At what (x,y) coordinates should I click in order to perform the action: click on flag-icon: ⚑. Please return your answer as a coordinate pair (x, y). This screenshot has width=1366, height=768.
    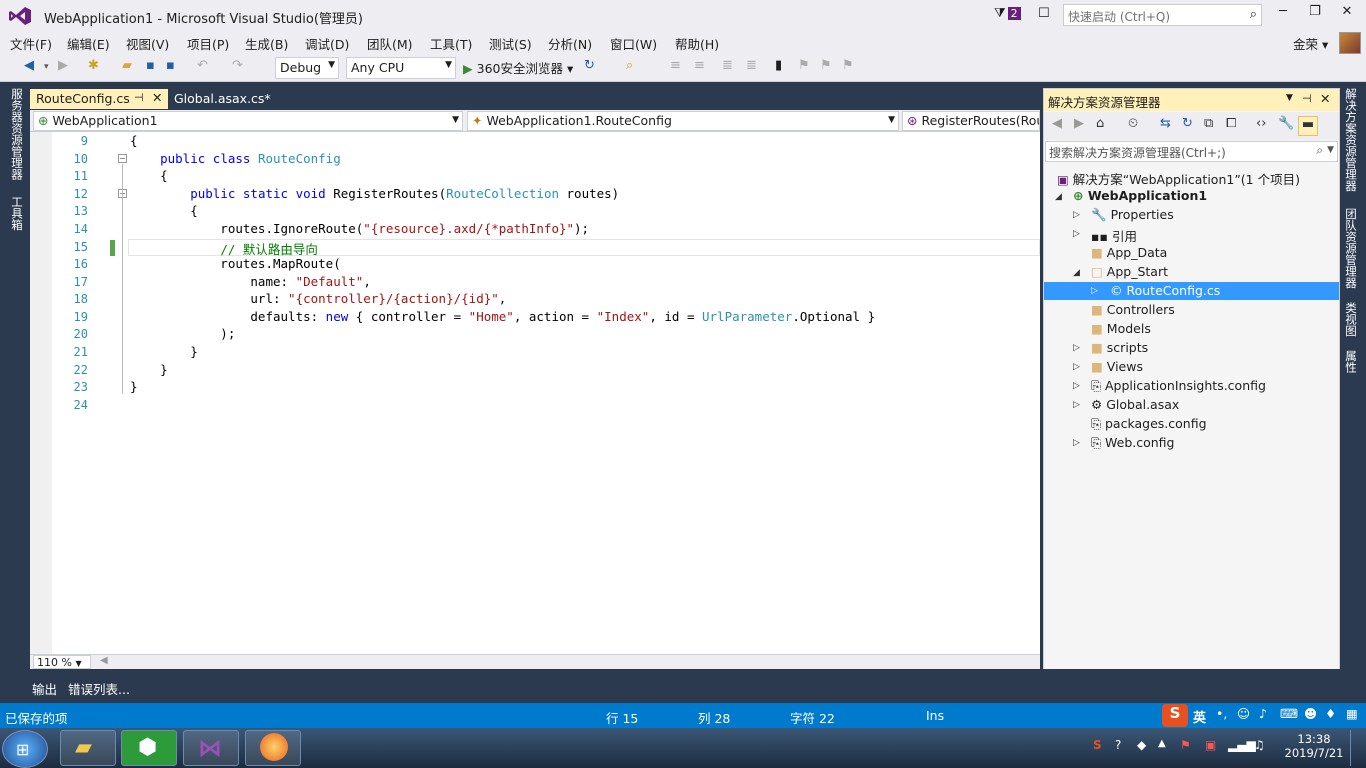
    Looking at the image, I should click on (1185, 745).